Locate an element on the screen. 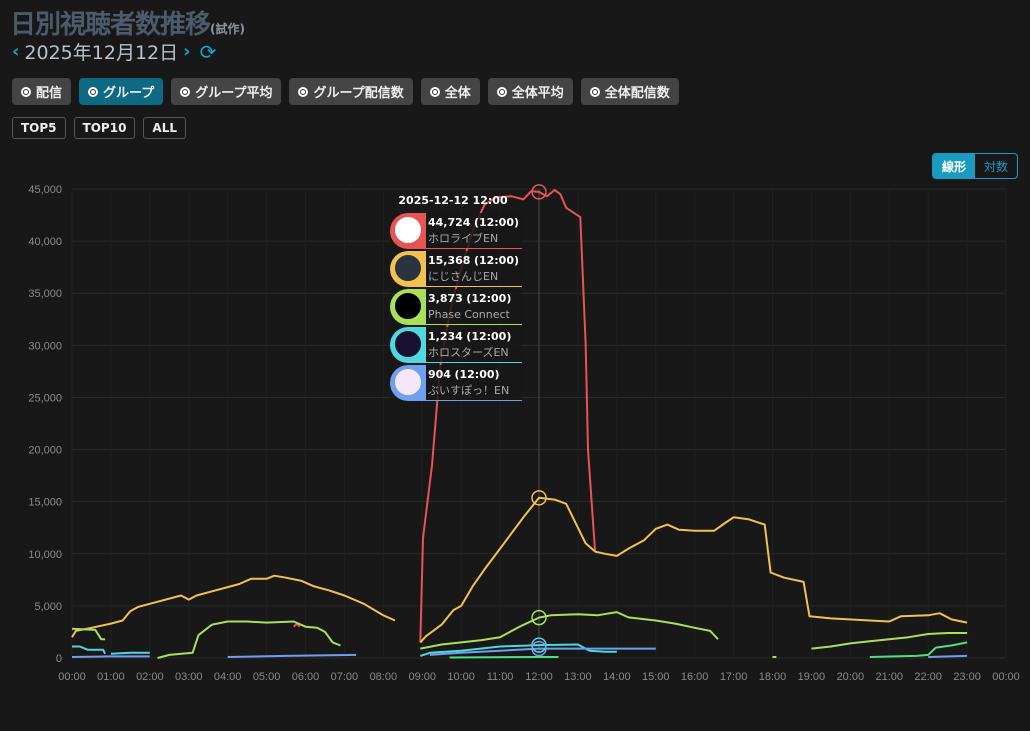 The width and height of the screenshot is (1030, 731). y-tick-label: 25,000 is located at coordinates (45, 398).